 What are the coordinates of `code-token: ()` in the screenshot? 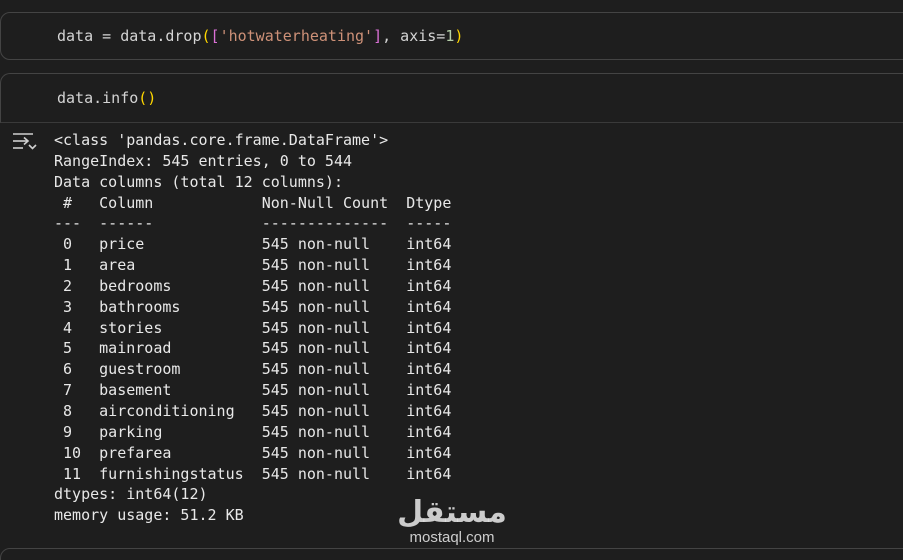 It's located at (147, 98).